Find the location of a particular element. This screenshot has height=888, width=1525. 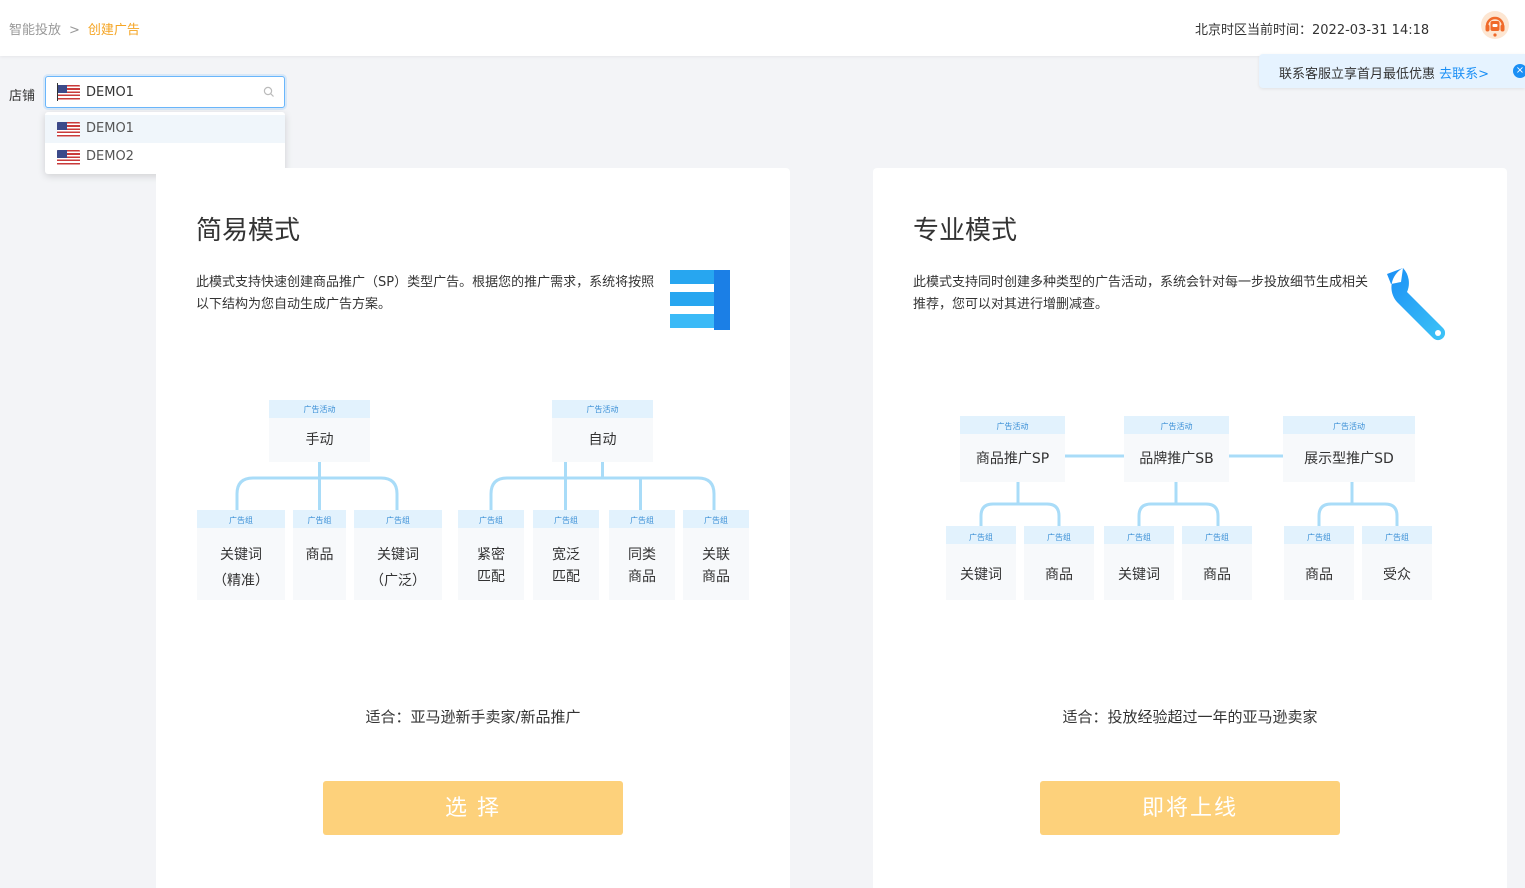

shop-label: 店铺 is located at coordinates (22, 94).